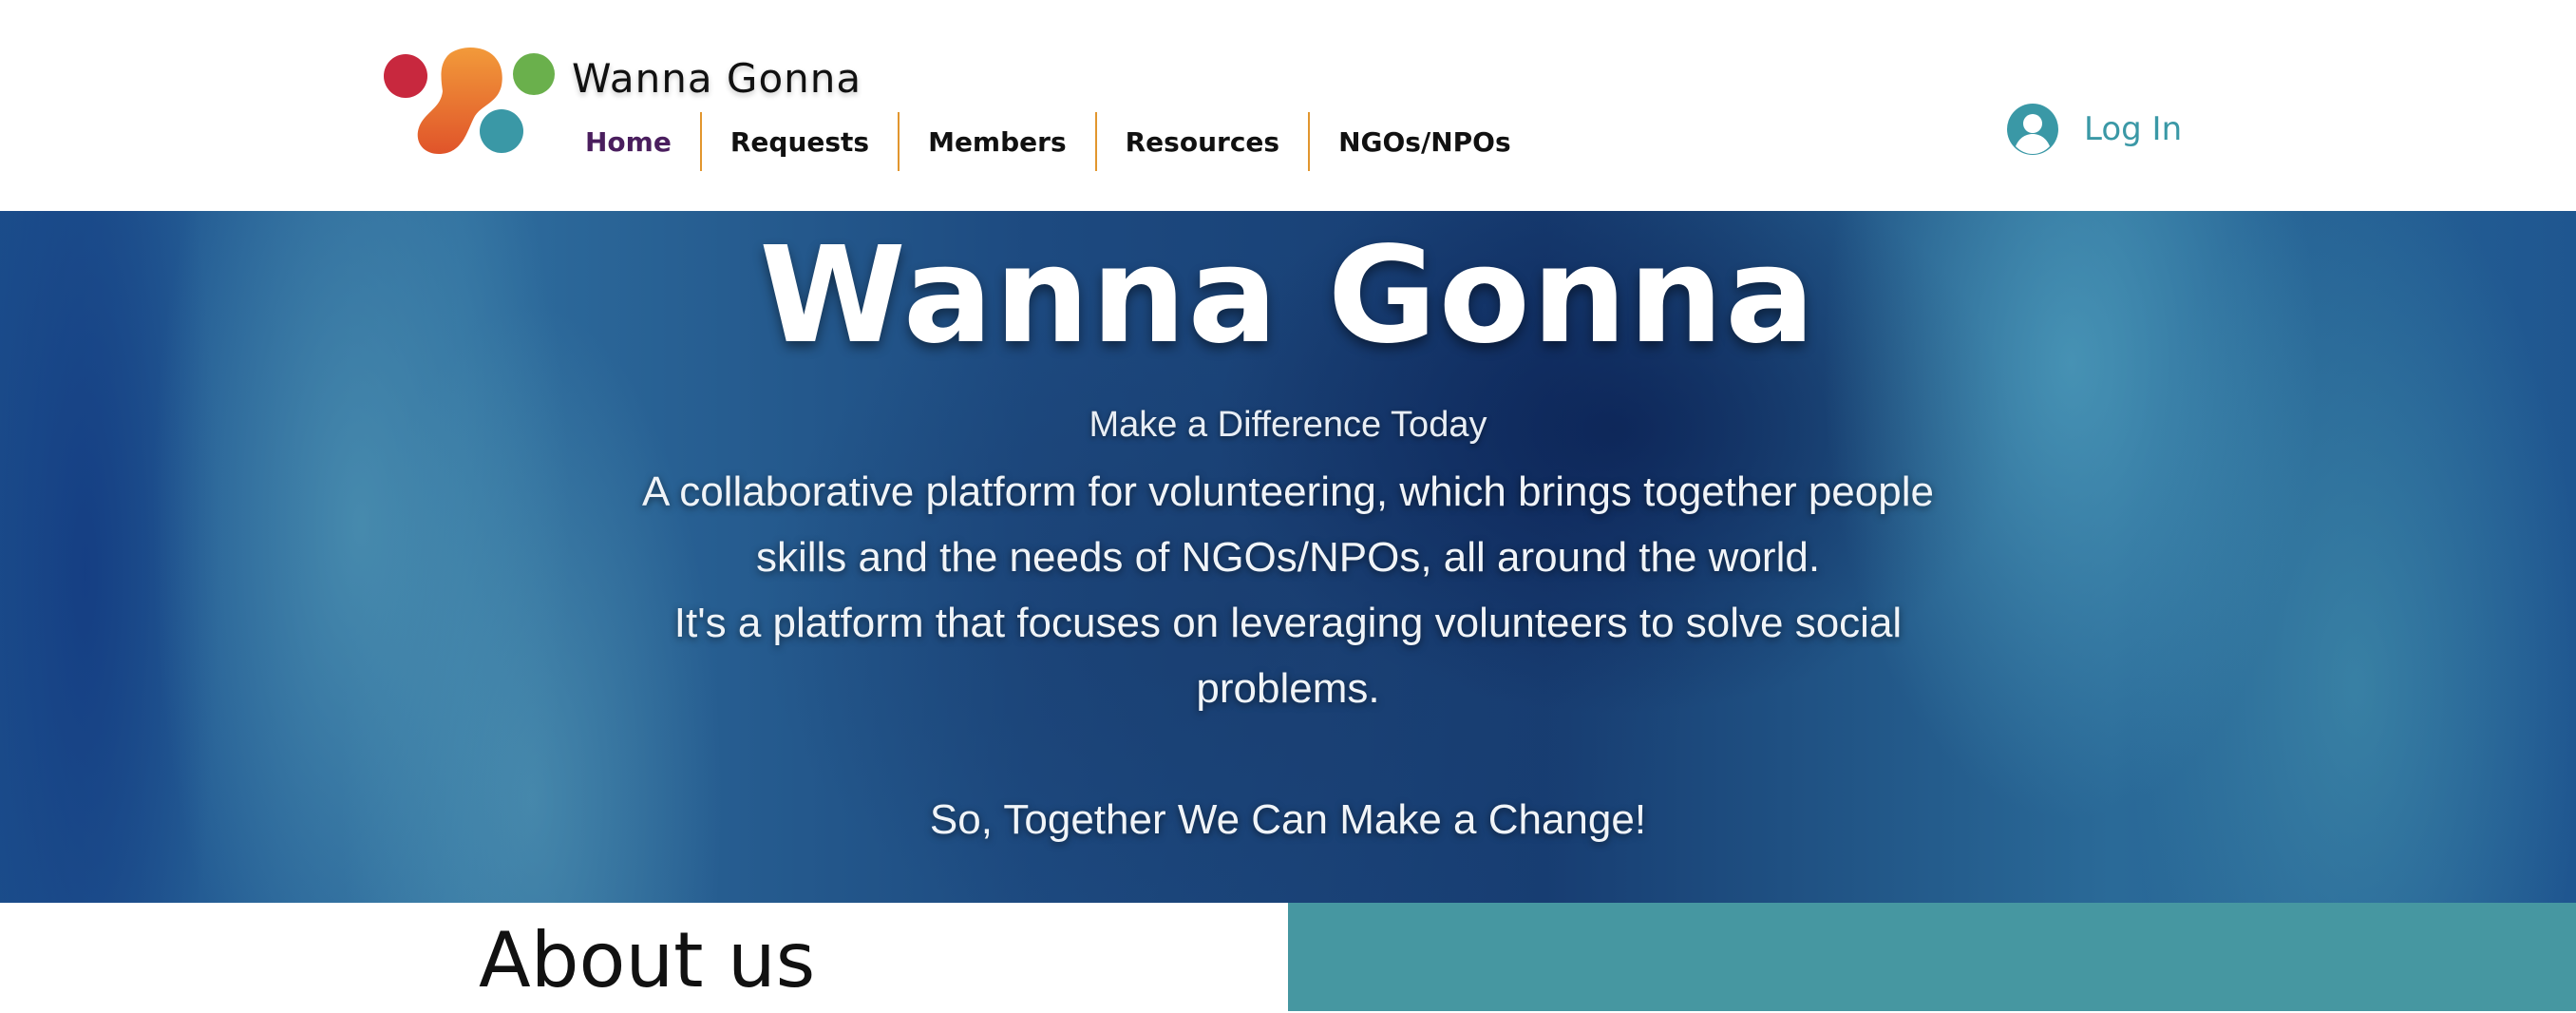 The height and width of the screenshot is (1013, 2576). What do you see at coordinates (2033, 130) in the screenshot?
I see `user-avatar-icon` at bounding box center [2033, 130].